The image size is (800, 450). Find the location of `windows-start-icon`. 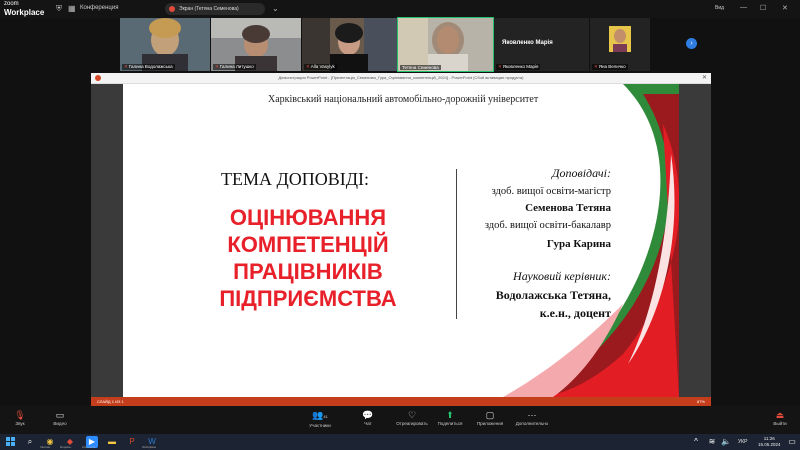

windows-start-icon is located at coordinates (11, 442).